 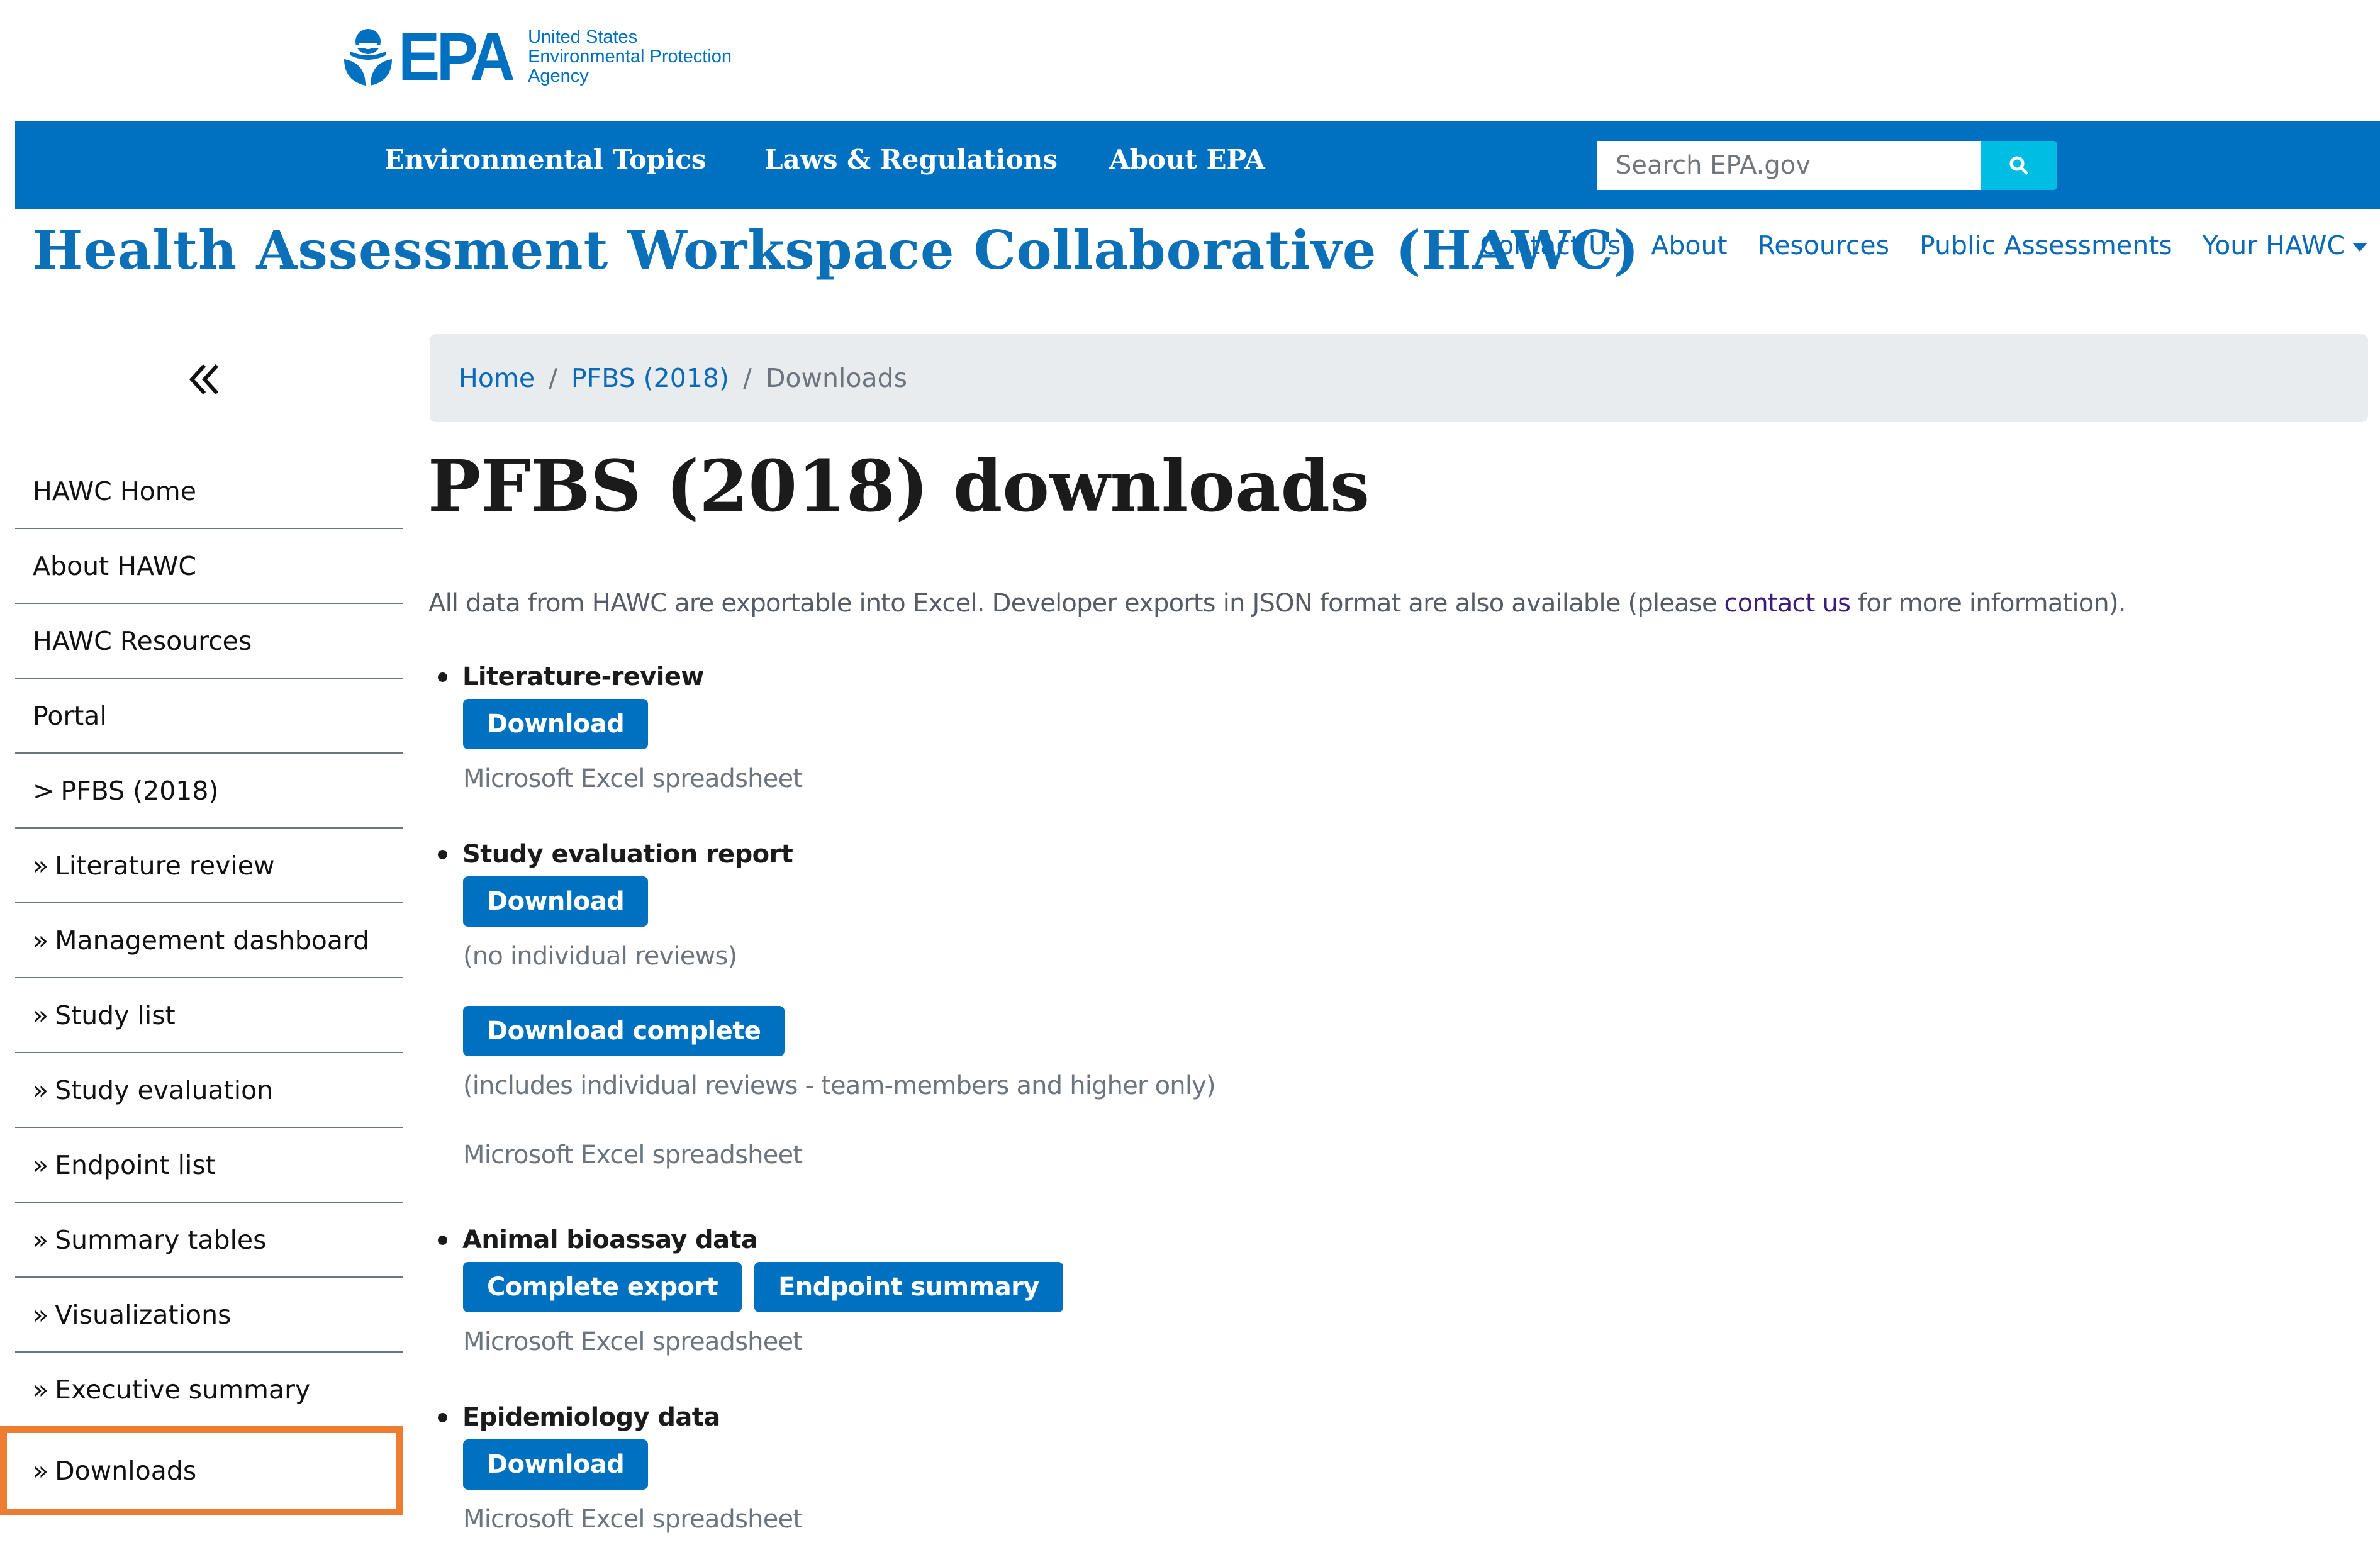 I want to click on nav-laws-regulations: Laws & Regulations, so click(x=911, y=160).